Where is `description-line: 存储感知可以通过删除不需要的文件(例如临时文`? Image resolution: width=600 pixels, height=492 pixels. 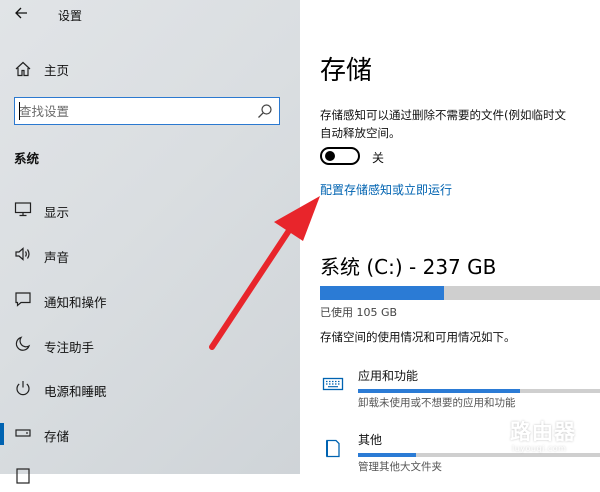 description-line: 存储感知可以通过删除不需要的文件(例如临时文 is located at coordinates (443, 115).